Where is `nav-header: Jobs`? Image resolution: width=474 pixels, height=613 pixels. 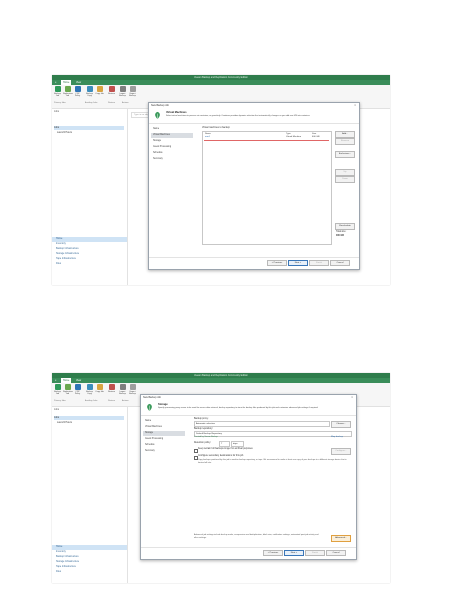 nav-header: Jobs is located at coordinates (57, 111).